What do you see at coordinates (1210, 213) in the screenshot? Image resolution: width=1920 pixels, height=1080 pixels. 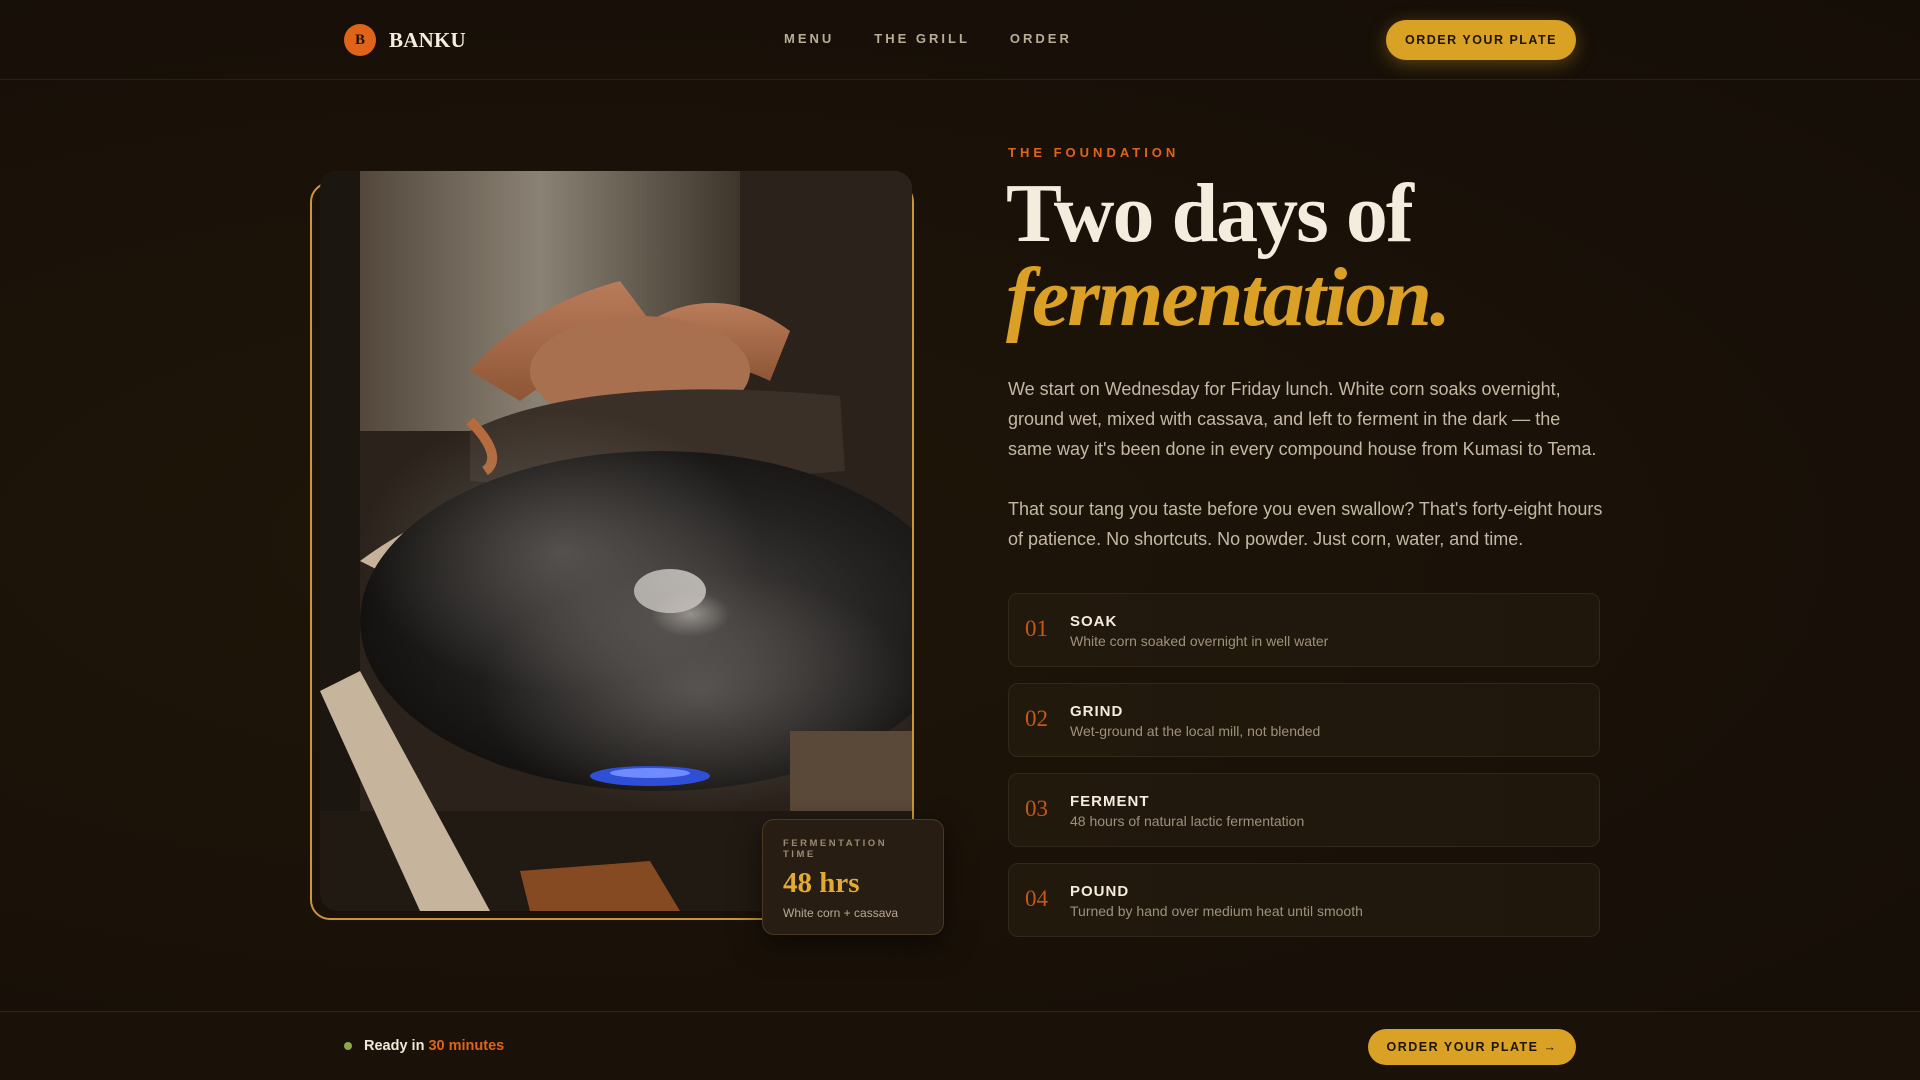 I see `headline-line-1: Two days of` at bounding box center [1210, 213].